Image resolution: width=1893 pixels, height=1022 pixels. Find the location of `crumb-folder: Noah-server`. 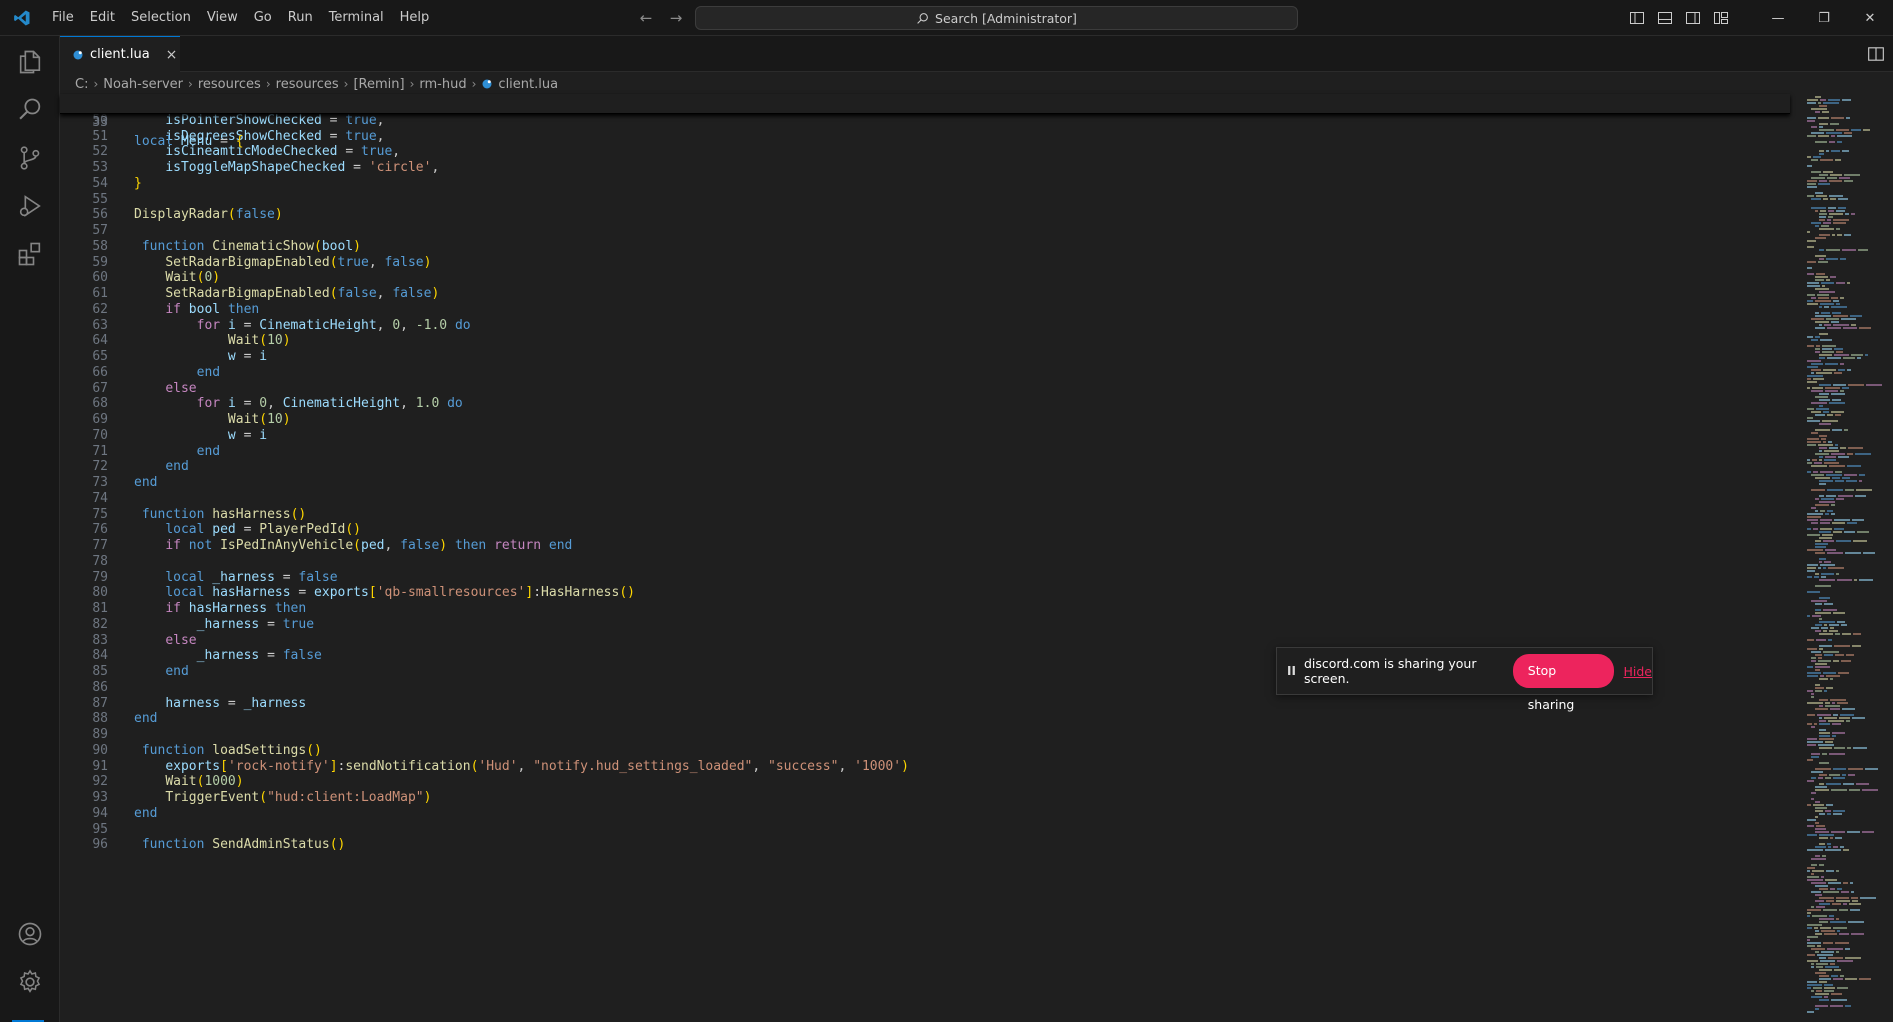

crumb-folder: Noah-server is located at coordinates (143, 84).